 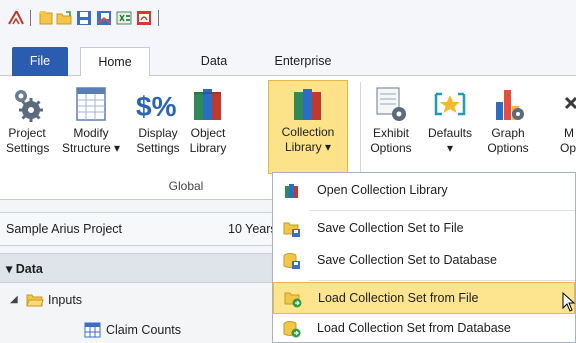 What do you see at coordinates (64, 18) in the screenshot?
I see `open-folder-icon` at bounding box center [64, 18].